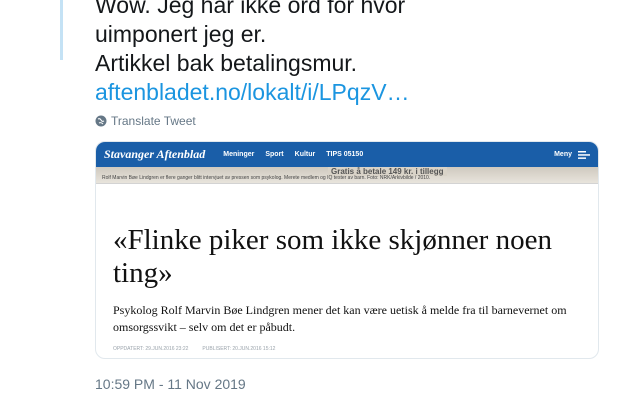 The image size is (618, 400). I want to click on nav-item-sport: Sport, so click(274, 154).